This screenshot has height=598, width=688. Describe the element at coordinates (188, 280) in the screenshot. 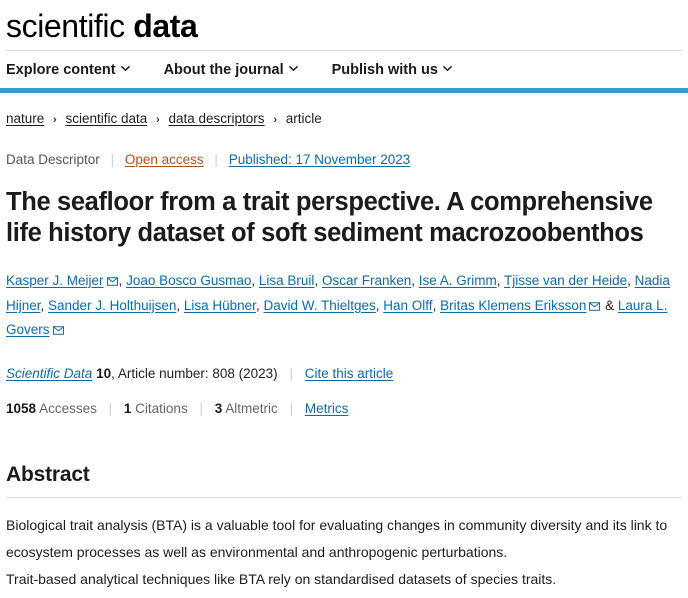

I see `author-link: Joao Bosco Gusmao` at that location.